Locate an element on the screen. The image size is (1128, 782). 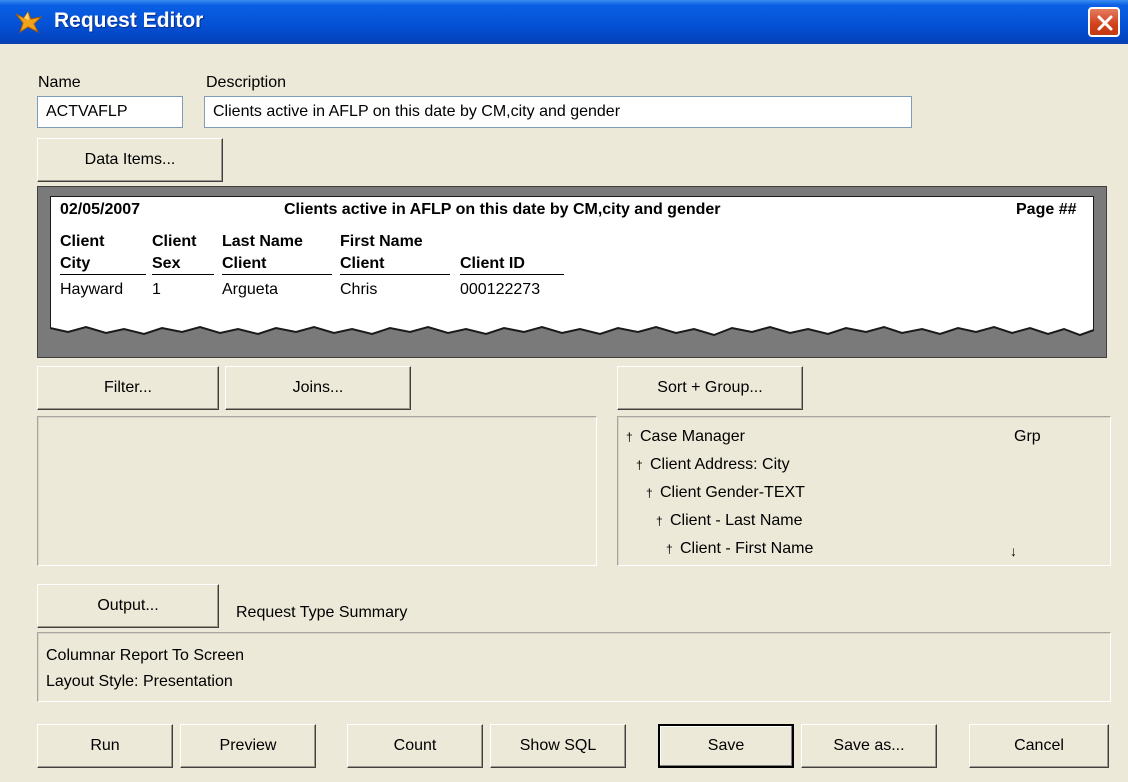
save-button-label: Save is located at coordinates (726, 745).